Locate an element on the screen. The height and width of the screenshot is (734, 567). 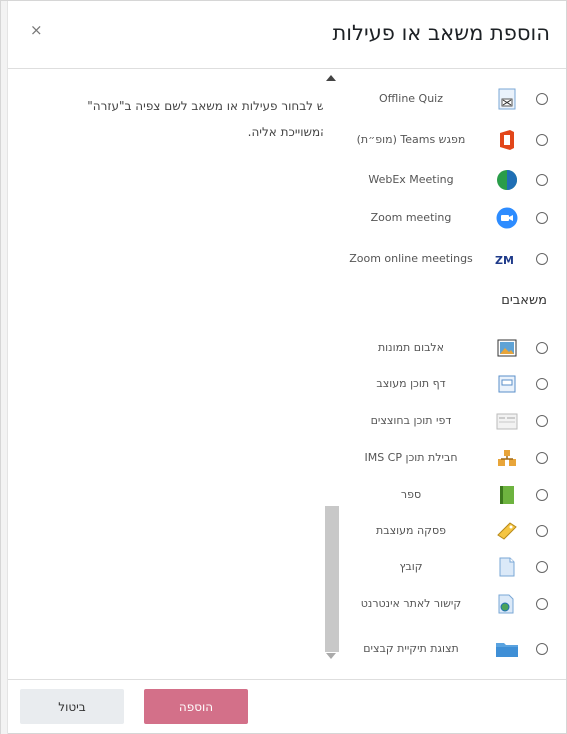
add-button: הוספה is located at coordinates (196, 706).